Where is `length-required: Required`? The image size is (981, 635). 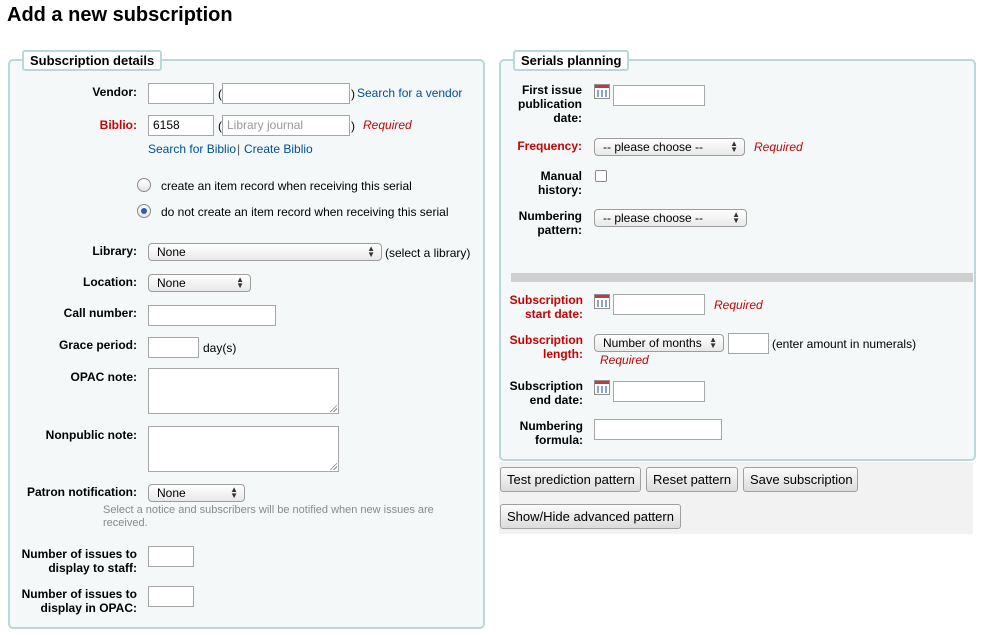
length-required: Required is located at coordinates (624, 360).